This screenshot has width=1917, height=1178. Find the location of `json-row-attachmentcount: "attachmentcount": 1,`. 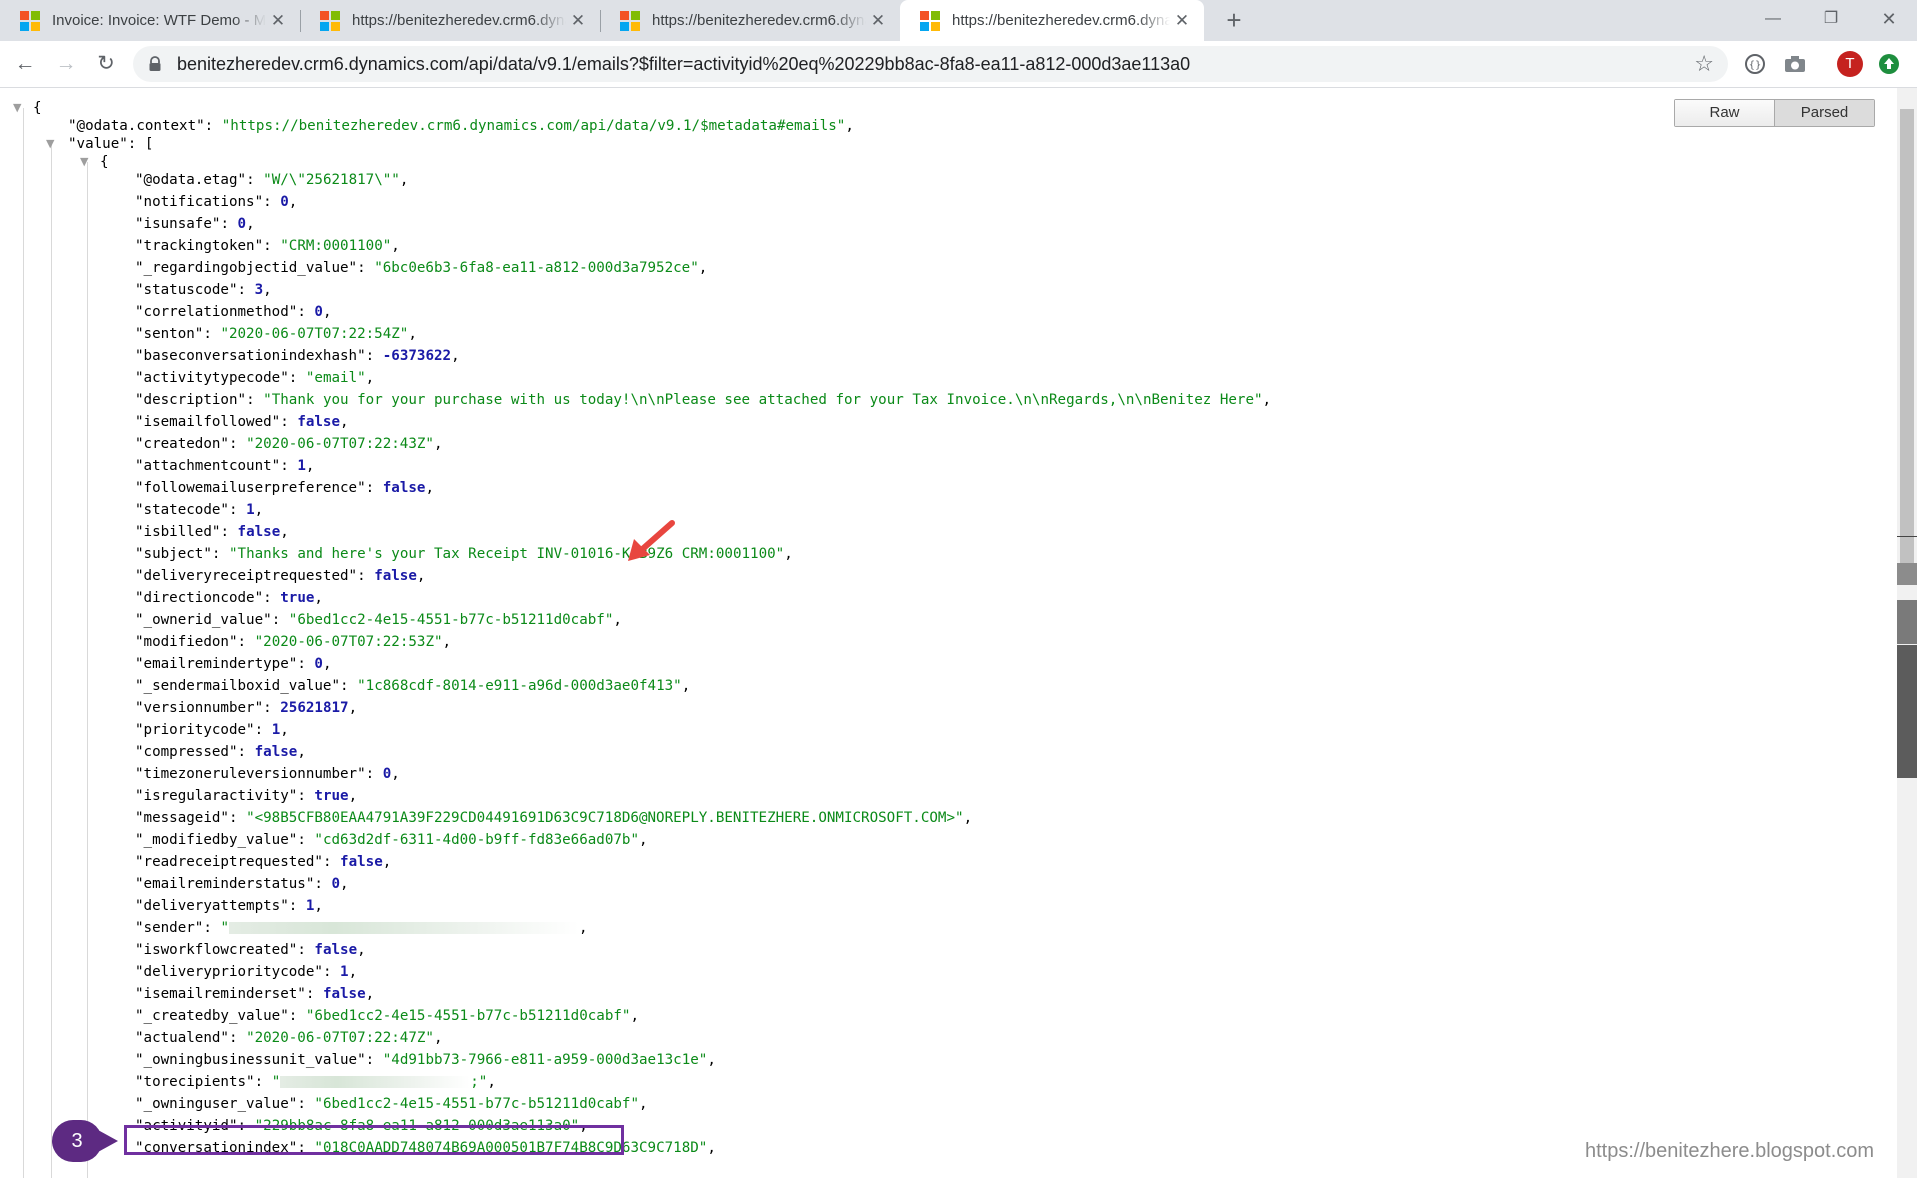

json-row-attachmentcount: "attachmentcount": 1, is located at coordinates (224, 466).